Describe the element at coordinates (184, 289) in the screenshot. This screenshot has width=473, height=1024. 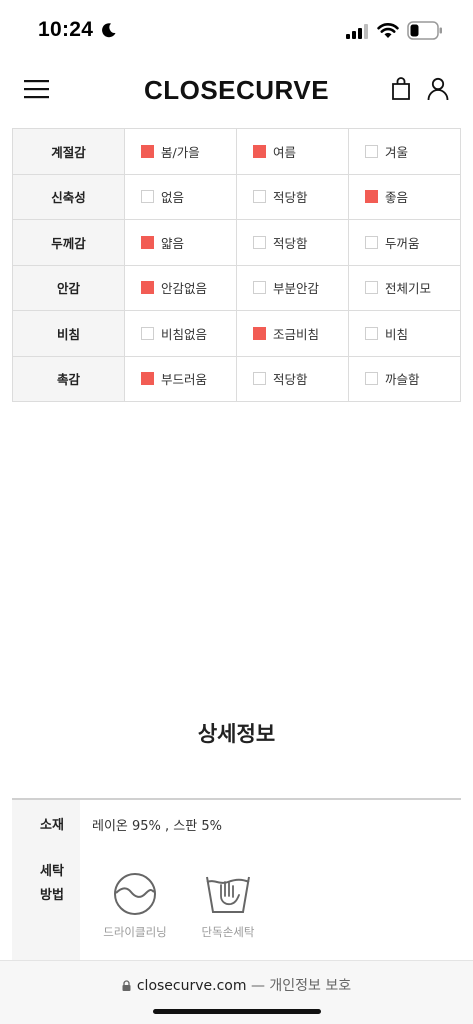
I see `attribute-option-label: 안감없음` at that location.